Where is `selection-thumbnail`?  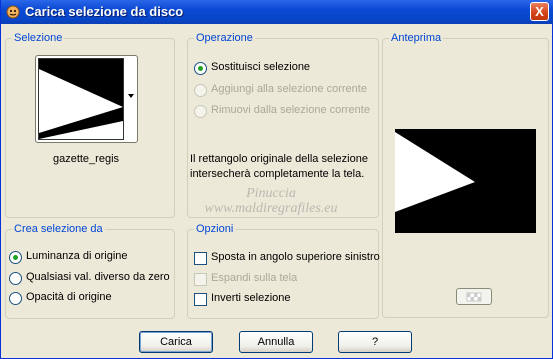
selection-thumbnail is located at coordinates (81, 99).